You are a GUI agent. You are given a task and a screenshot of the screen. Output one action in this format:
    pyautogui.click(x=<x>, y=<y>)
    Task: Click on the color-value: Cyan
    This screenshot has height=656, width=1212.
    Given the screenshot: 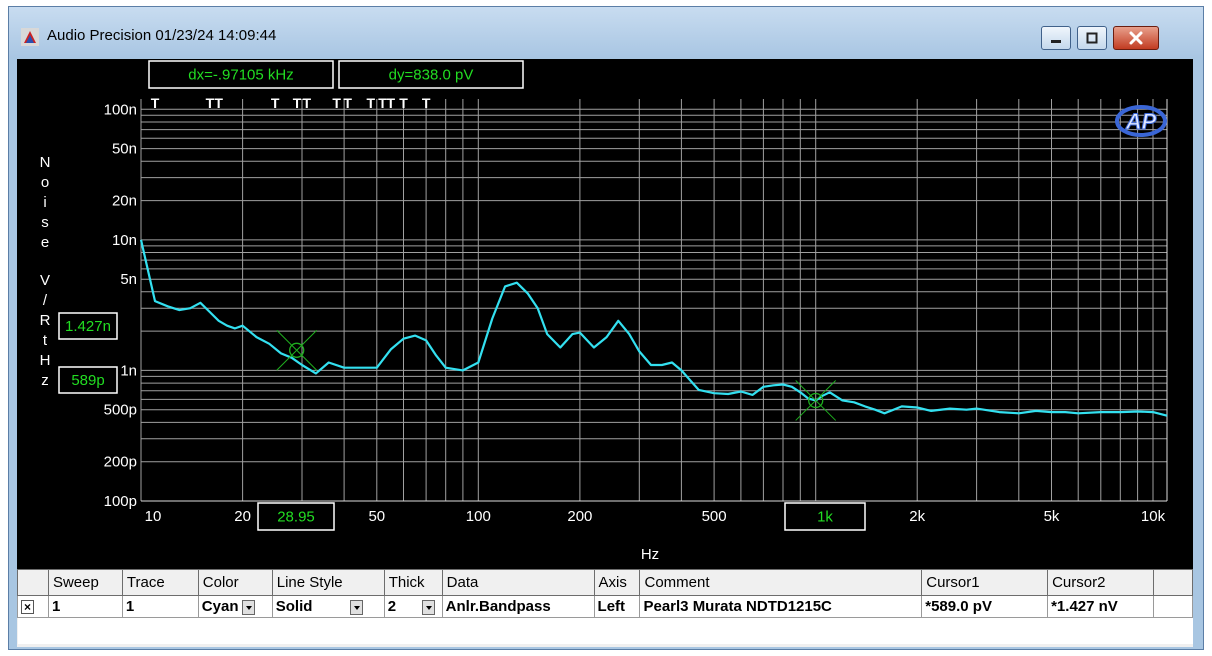 What is the action you would take?
    pyautogui.click(x=220, y=606)
    